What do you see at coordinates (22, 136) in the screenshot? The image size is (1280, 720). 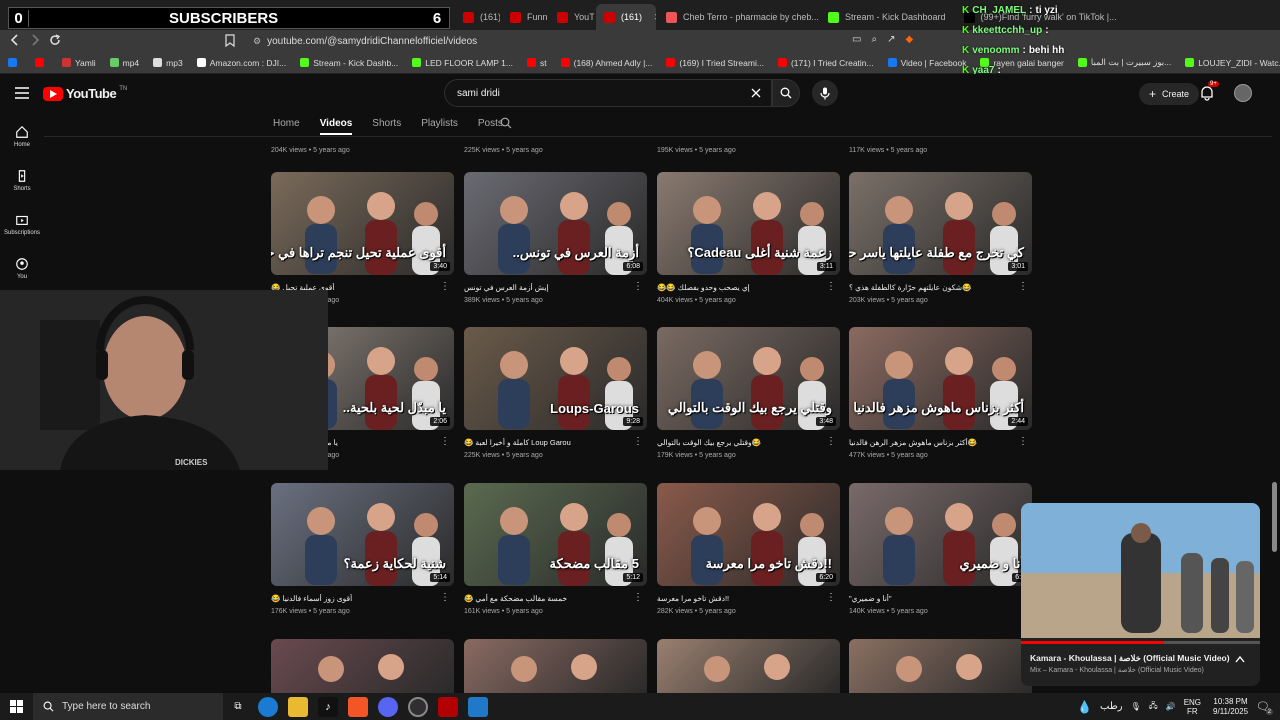 I see `sidebar-item-home: Home` at bounding box center [22, 136].